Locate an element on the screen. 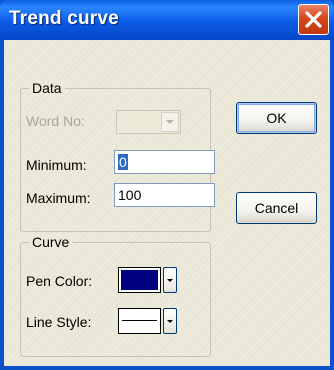  line-style-label: Line Style: is located at coordinates (59, 322).